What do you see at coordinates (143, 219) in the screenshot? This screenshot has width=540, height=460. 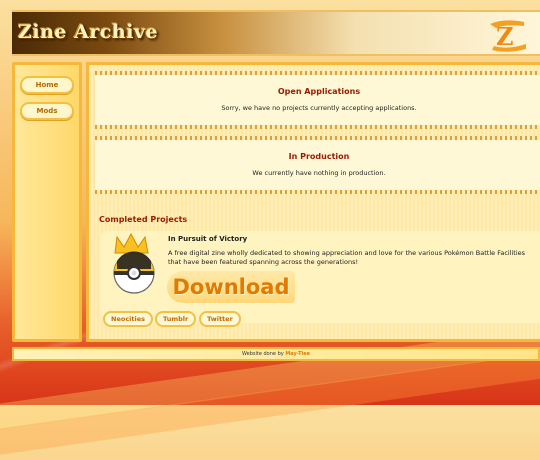 I see `completed-projects-heading: Completed Projects` at bounding box center [143, 219].